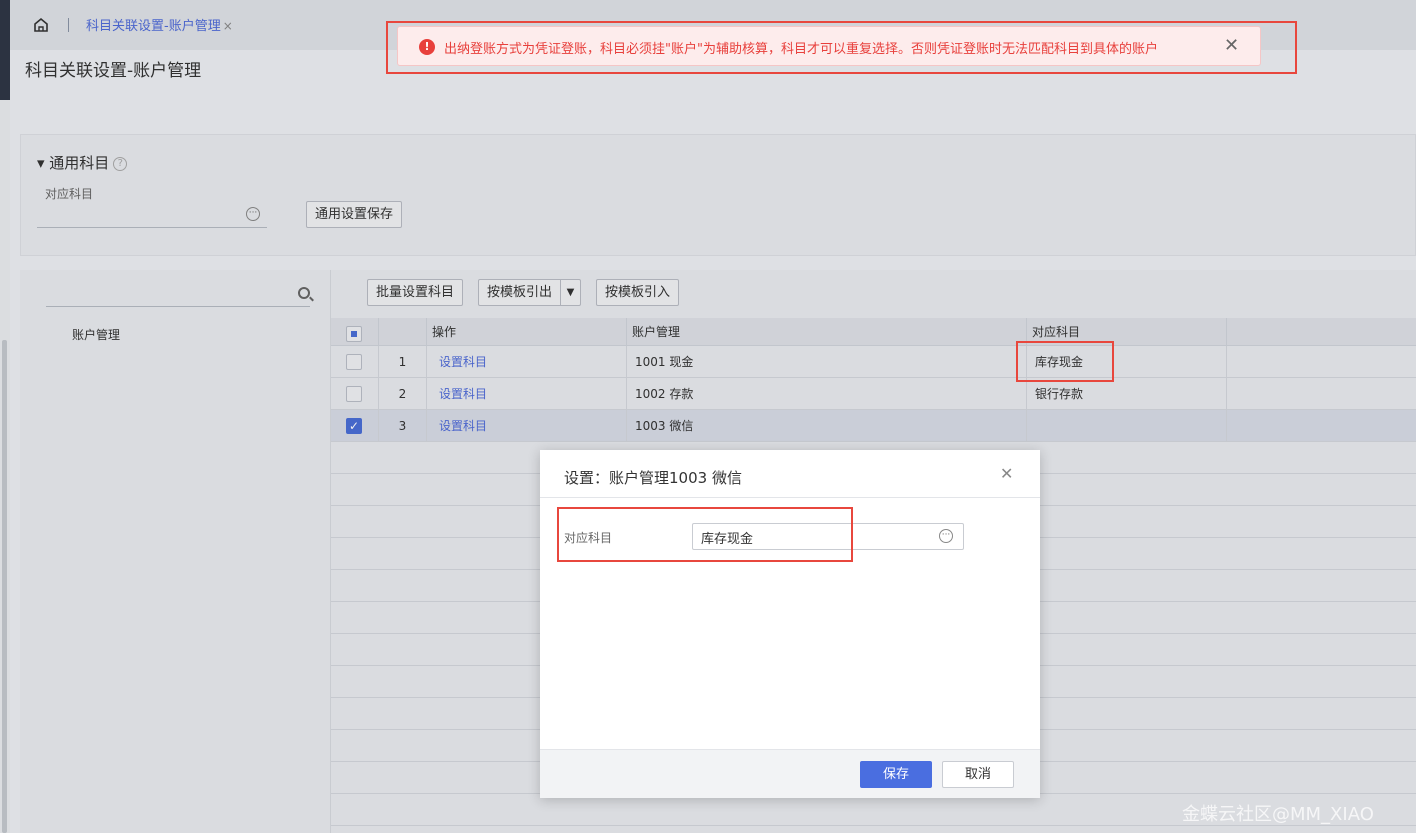  I want to click on import-template-button: 按模板引入, so click(638, 292).